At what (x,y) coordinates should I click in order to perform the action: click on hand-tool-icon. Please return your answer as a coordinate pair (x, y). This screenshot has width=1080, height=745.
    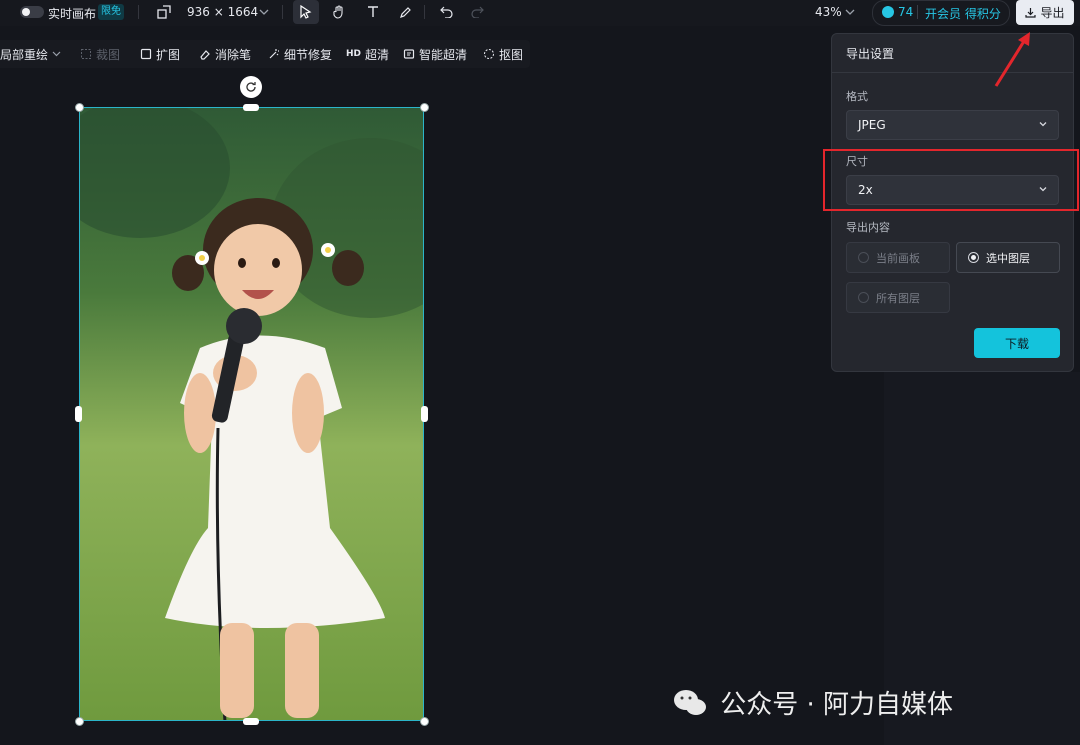
    Looking at the image, I should click on (339, 12).